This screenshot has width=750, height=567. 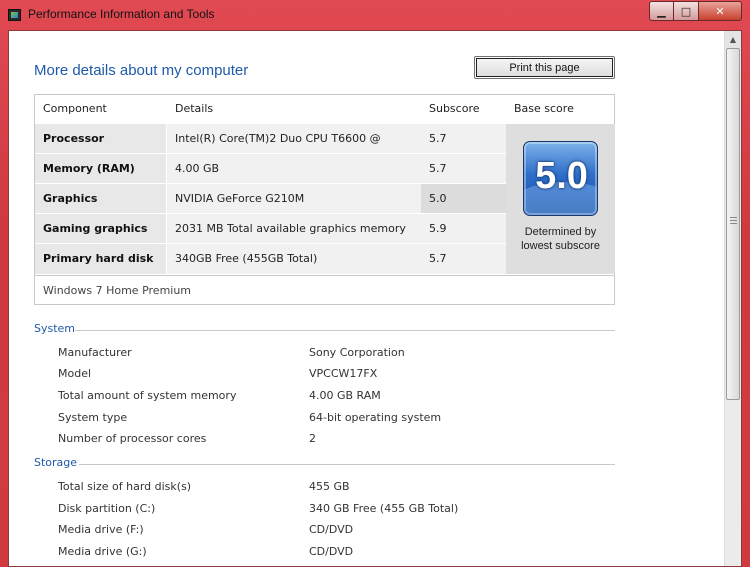 What do you see at coordinates (294, 199) in the screenshot?
I see `component-details: NVIDIA GeForce G210M` at bounding box center [294, 199].